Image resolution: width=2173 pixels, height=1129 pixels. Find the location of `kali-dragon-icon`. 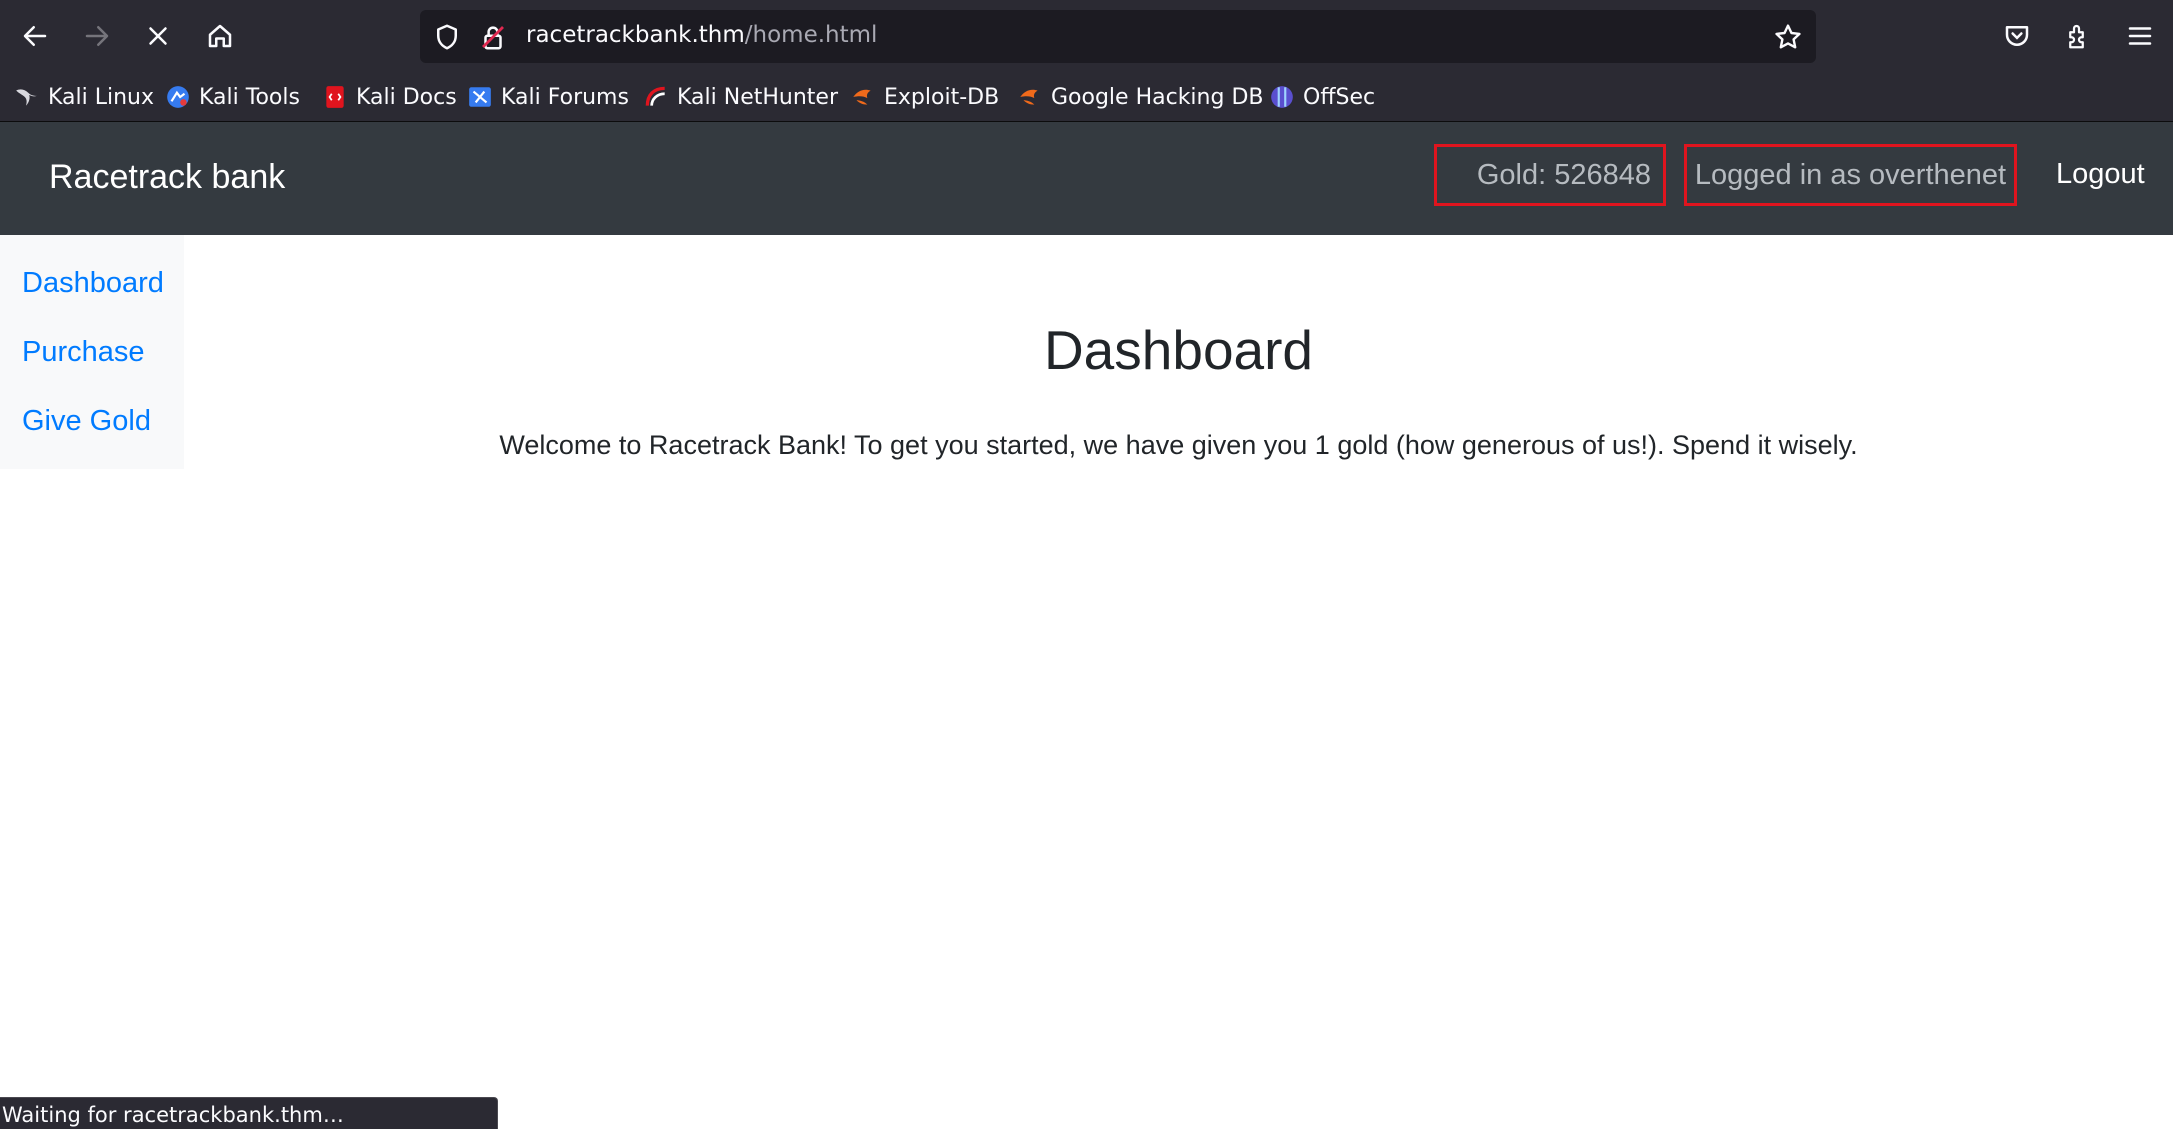

kali-dragon-icon is located at coordinates (26, 97).